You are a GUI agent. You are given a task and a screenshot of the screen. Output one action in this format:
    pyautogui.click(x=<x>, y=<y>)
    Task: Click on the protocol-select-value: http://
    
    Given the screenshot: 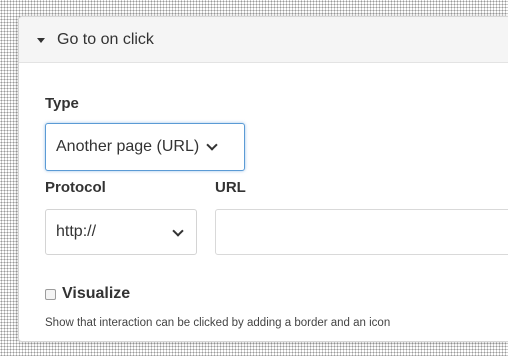 What is the action you would take?
    pyautogui.click(x=76, y=231)
    